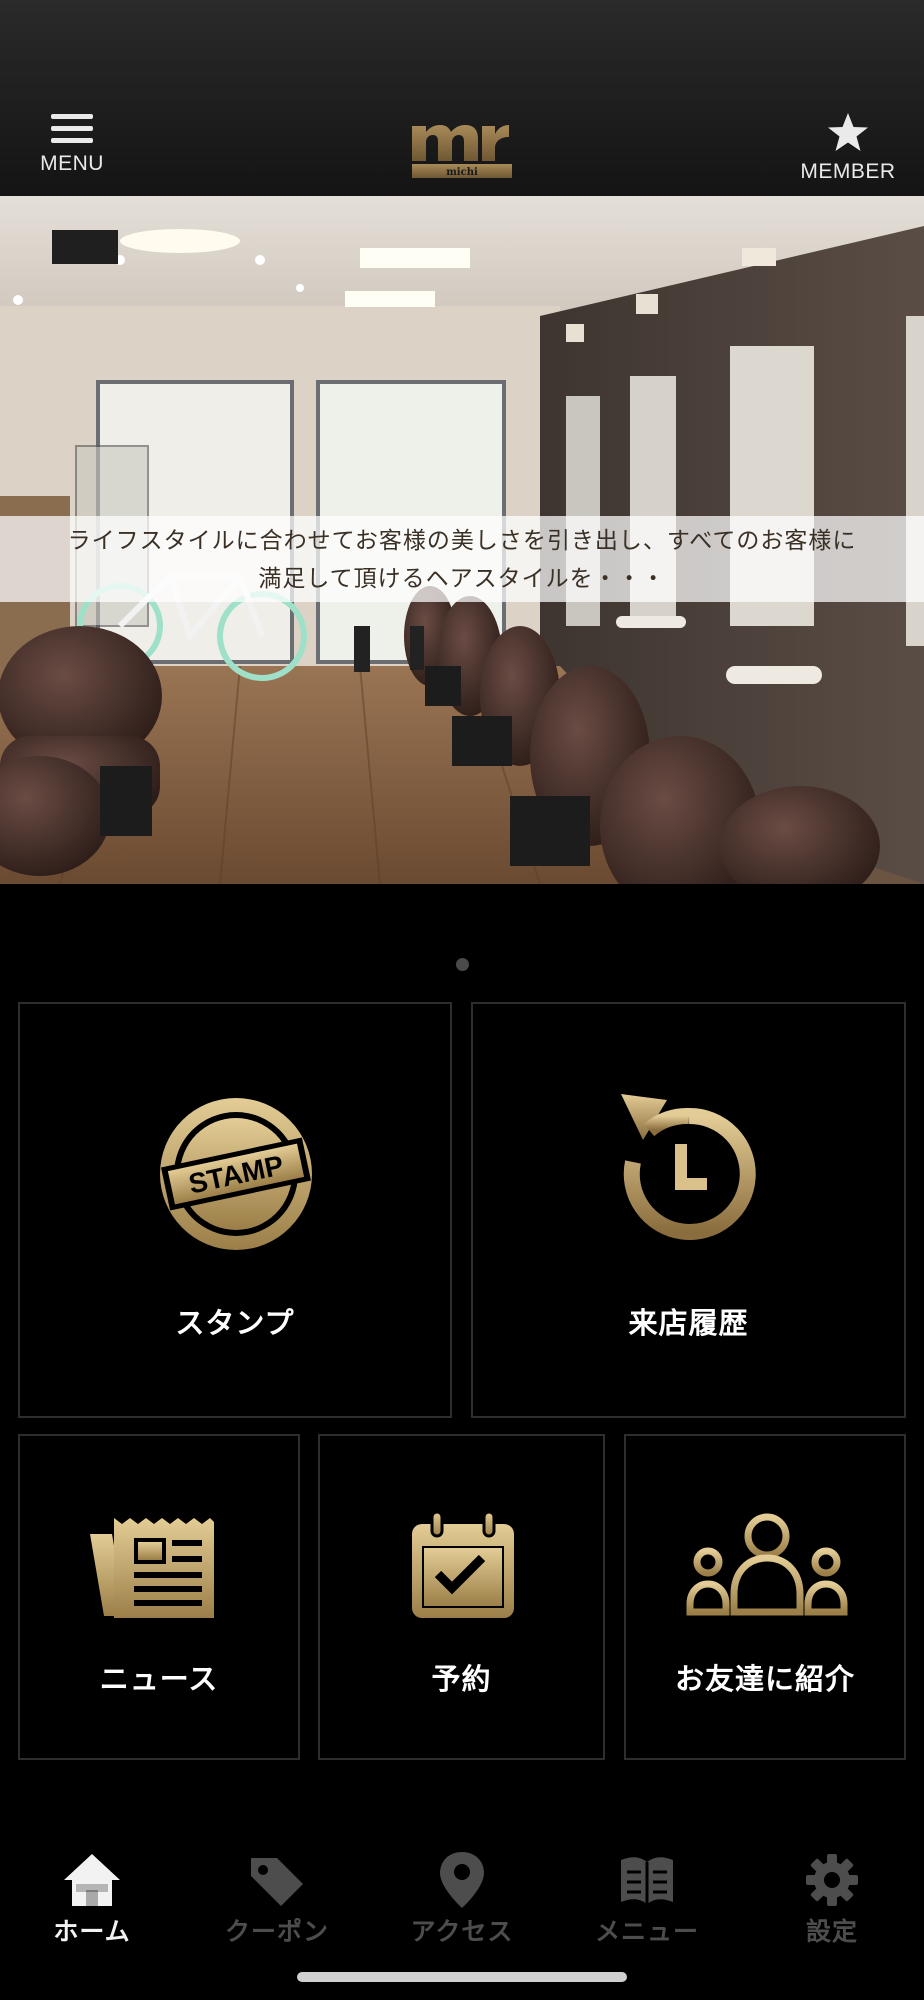  What do you see at coordinates (688, 1167) in the screenshot?
I see `history-clock-icon` at bounding box center [688, 1167].